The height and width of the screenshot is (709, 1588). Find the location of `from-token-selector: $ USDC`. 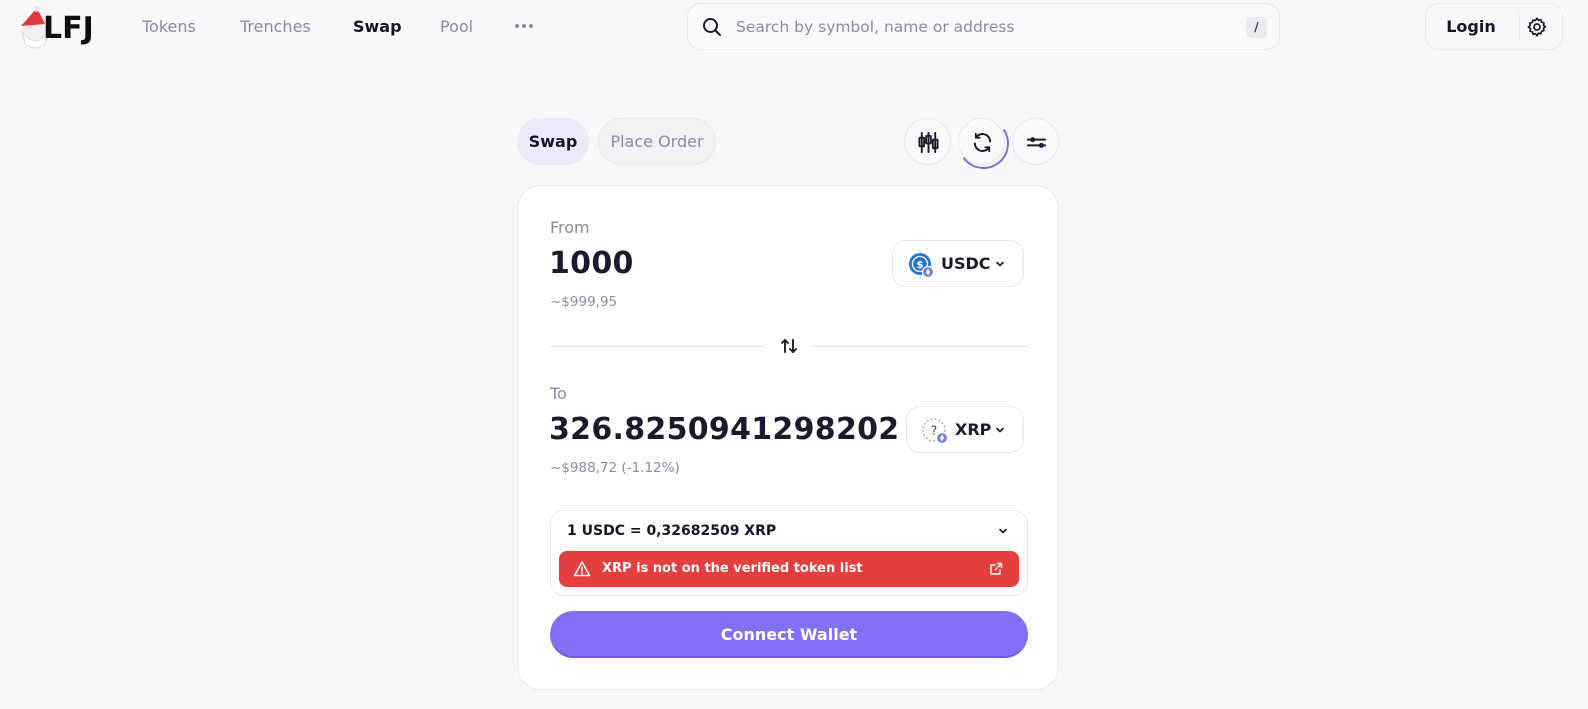

from-token-selector: $ USDC is located at coordinates (958, 263).